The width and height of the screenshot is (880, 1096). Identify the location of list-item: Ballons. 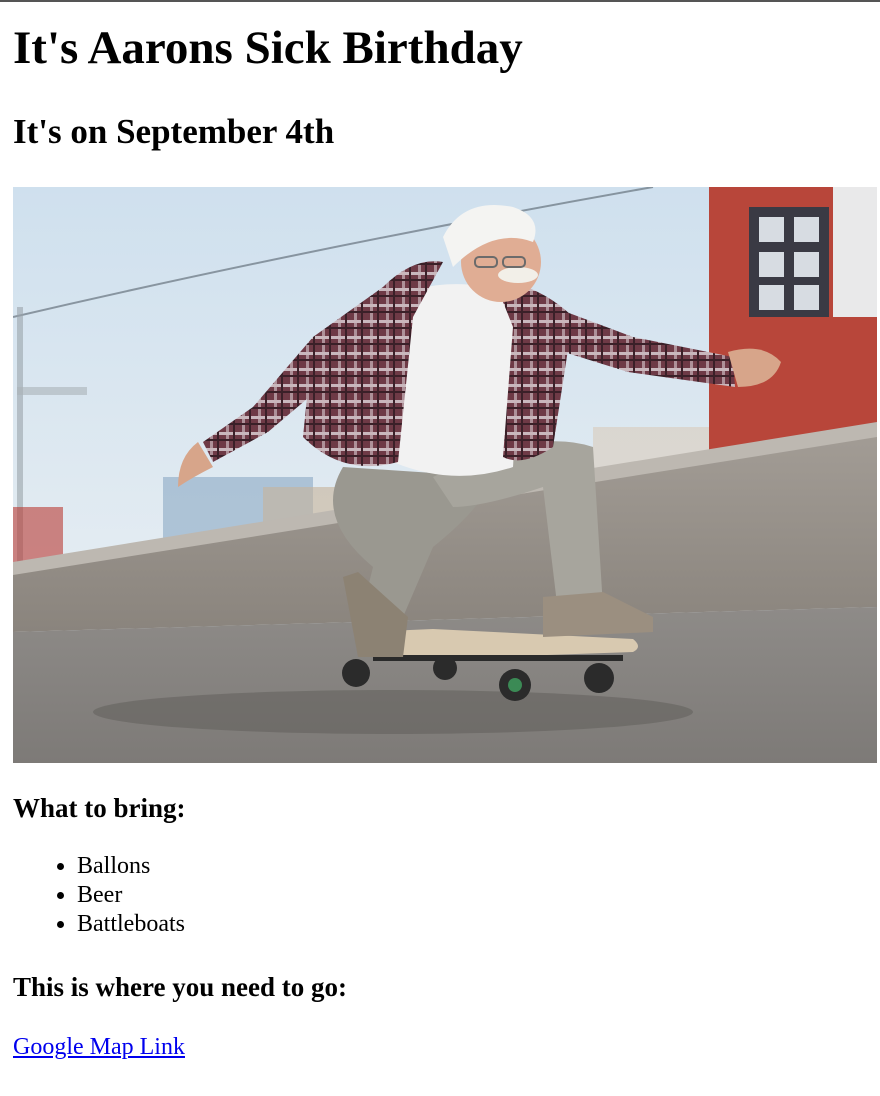
(477, 866).